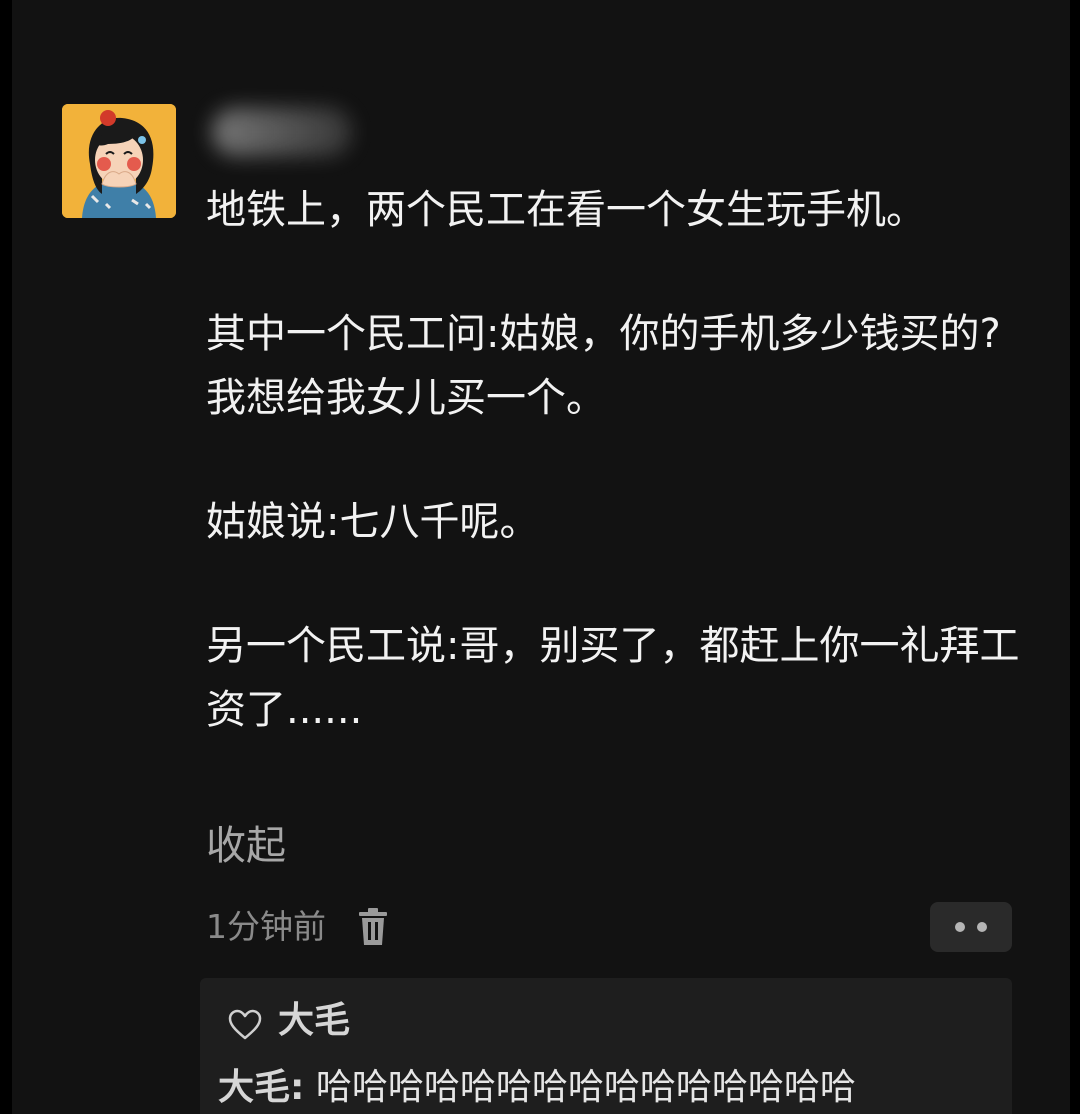 This screenshot has height=1114, width=1080. I want to click on avatar, so click(119, 161).